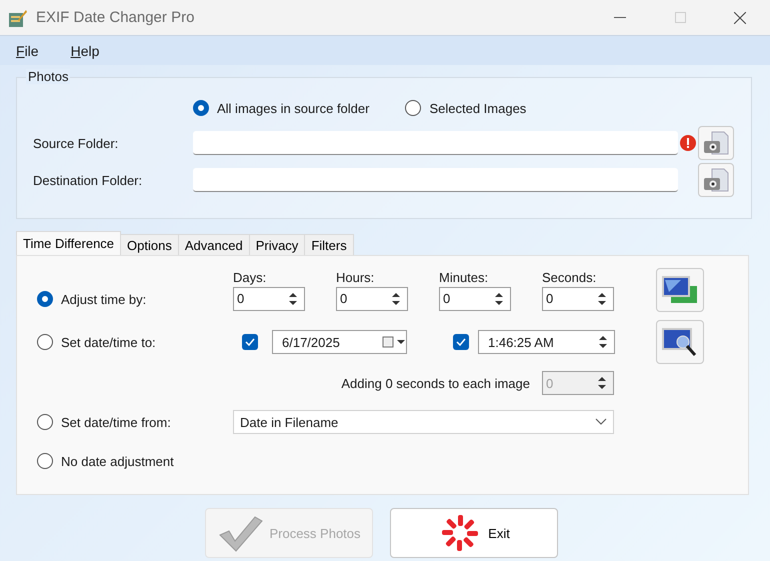  What do you see at coordinates (85, 50) in the screenshot?
I see `menu-item: Help` at bounding box center [85, 50].